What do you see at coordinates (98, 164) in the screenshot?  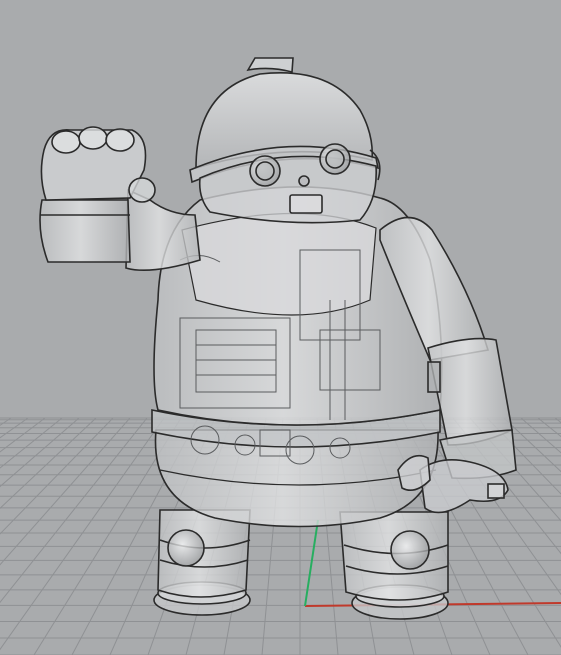 I see `raised-fist` at bounding box center [98, 164].